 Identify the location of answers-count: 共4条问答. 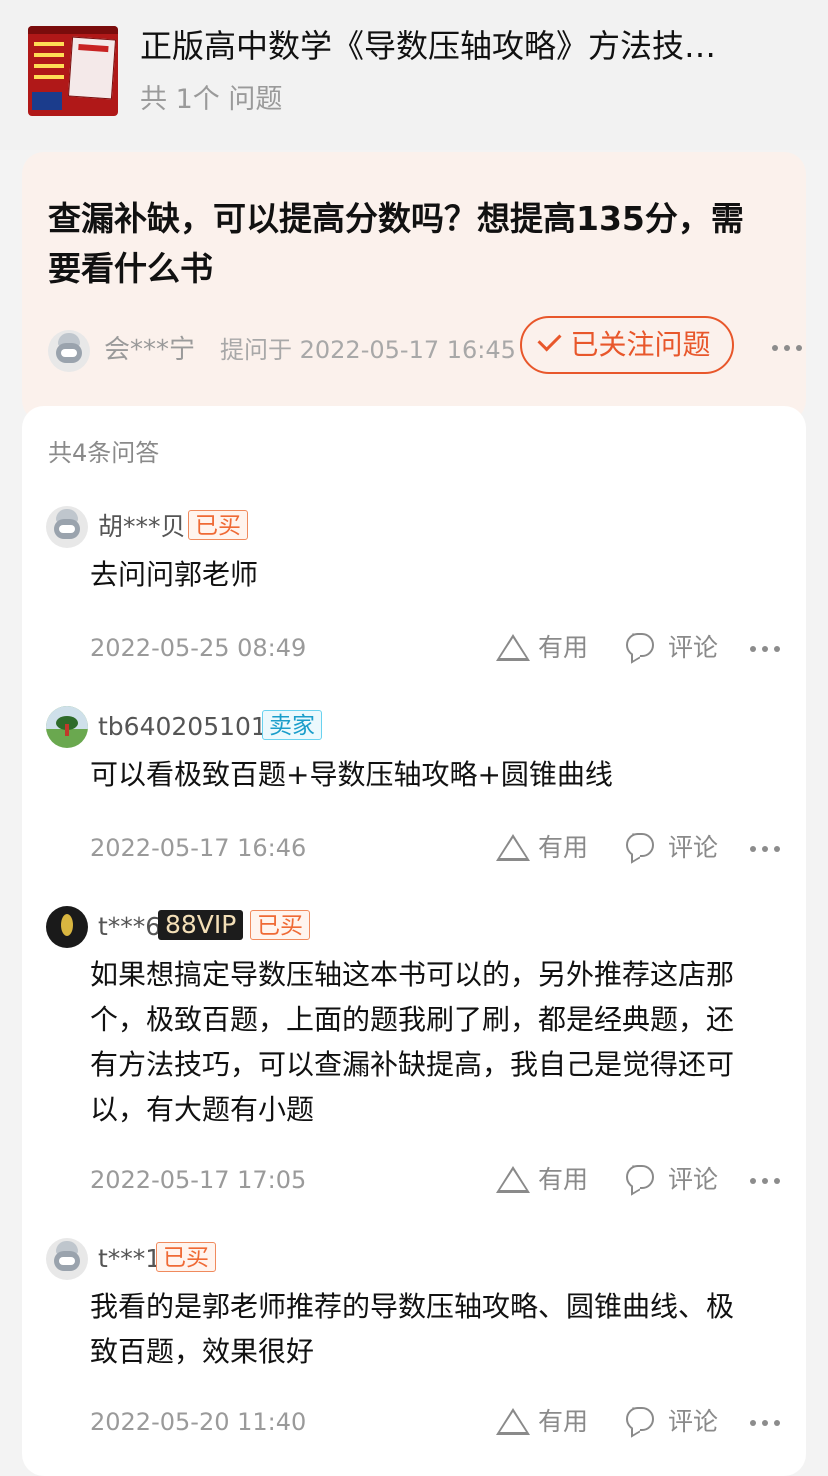
(104, 453).